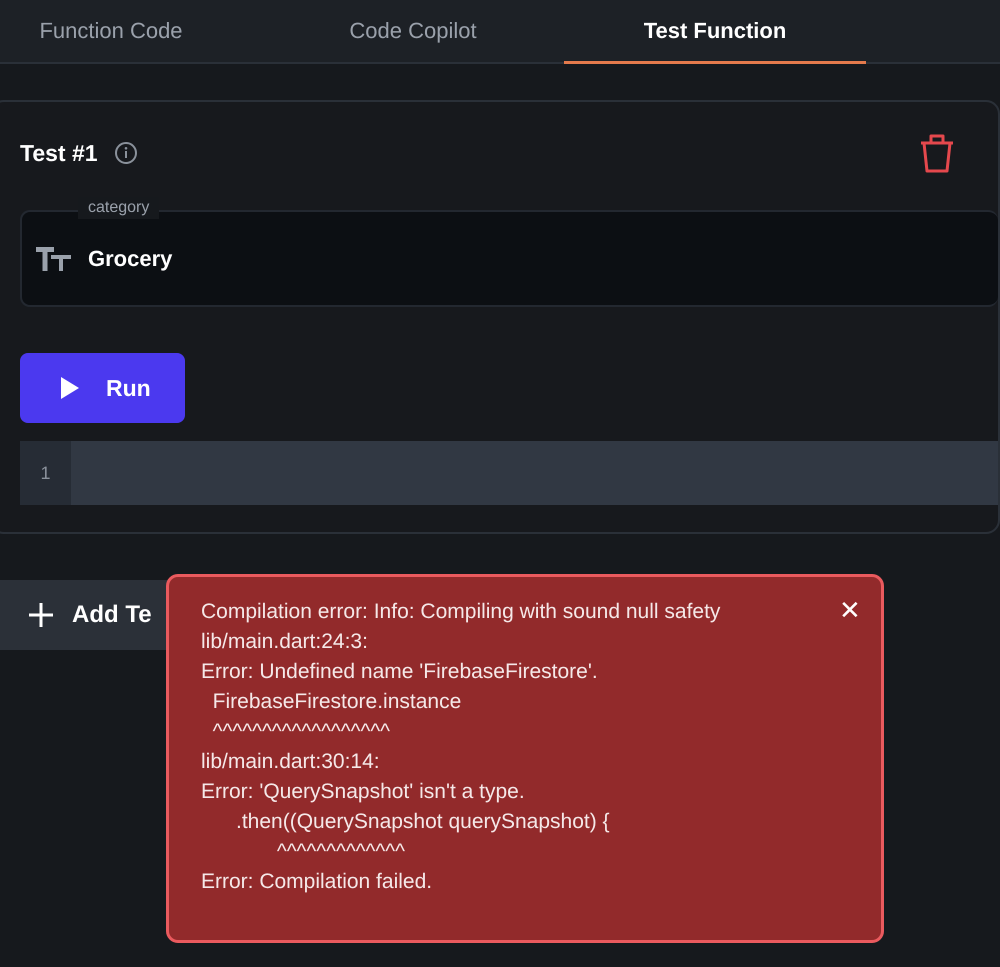  What do you see at coordinates (399, 672) in the screenshot?
I see `error-message-line: Error: Undefined name 'FirebaseFirestore'.` at bounding box center [399, 672].